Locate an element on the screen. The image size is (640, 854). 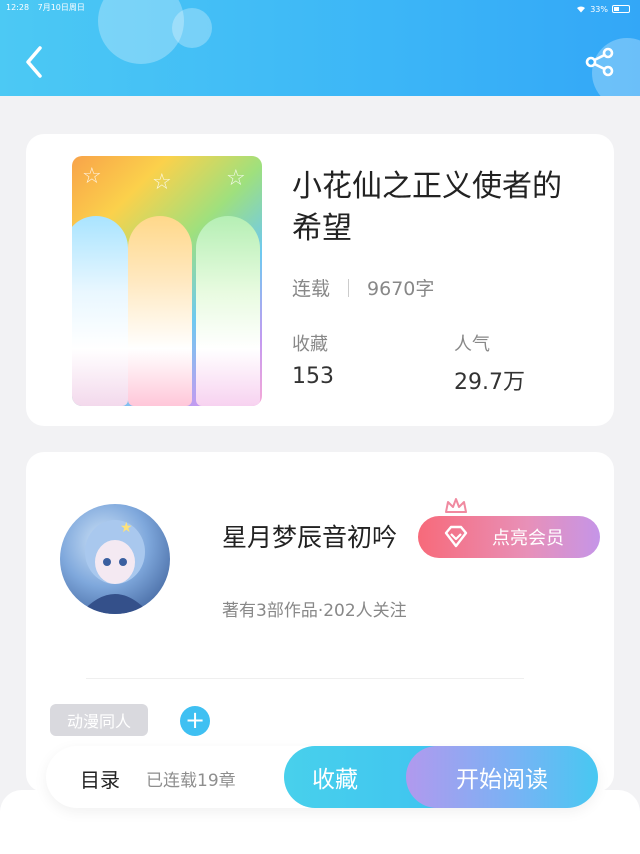
popularity-value: 29.7万 is located at coordinates (489, 382).